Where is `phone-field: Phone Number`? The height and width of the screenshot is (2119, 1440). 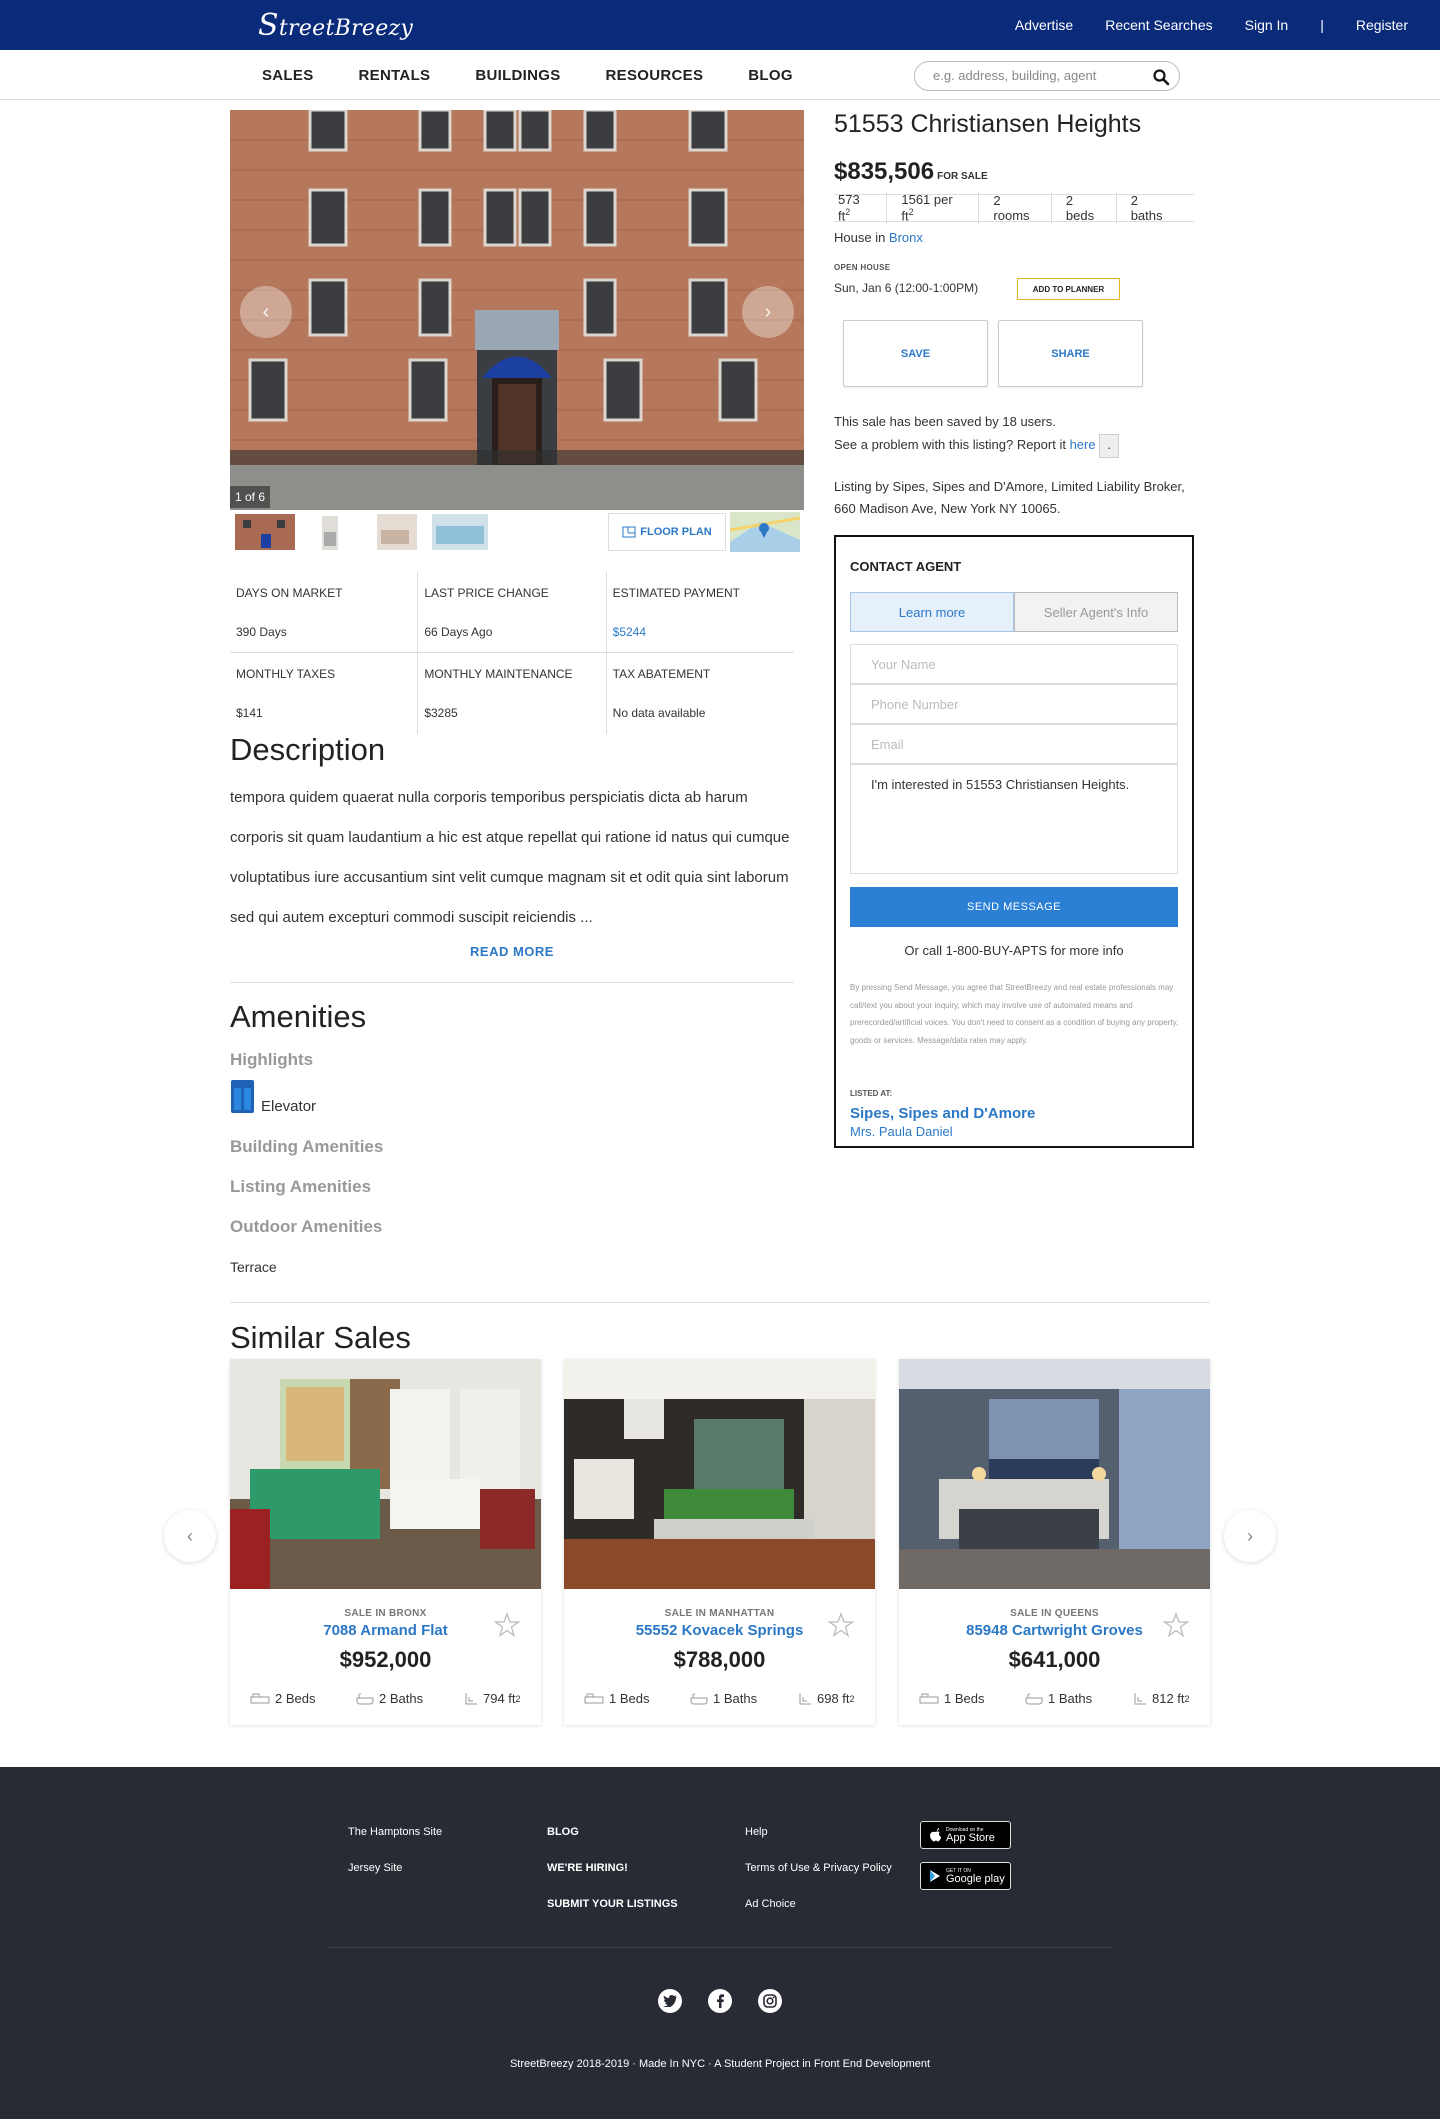 phone-field: Phone Number is located at coordinates (1014, 704).